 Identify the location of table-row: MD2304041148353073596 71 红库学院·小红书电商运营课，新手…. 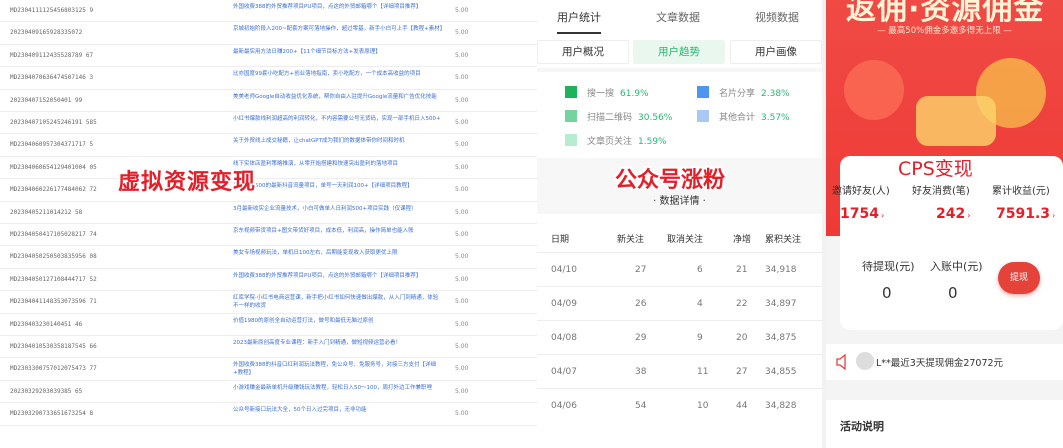
(268, 302).